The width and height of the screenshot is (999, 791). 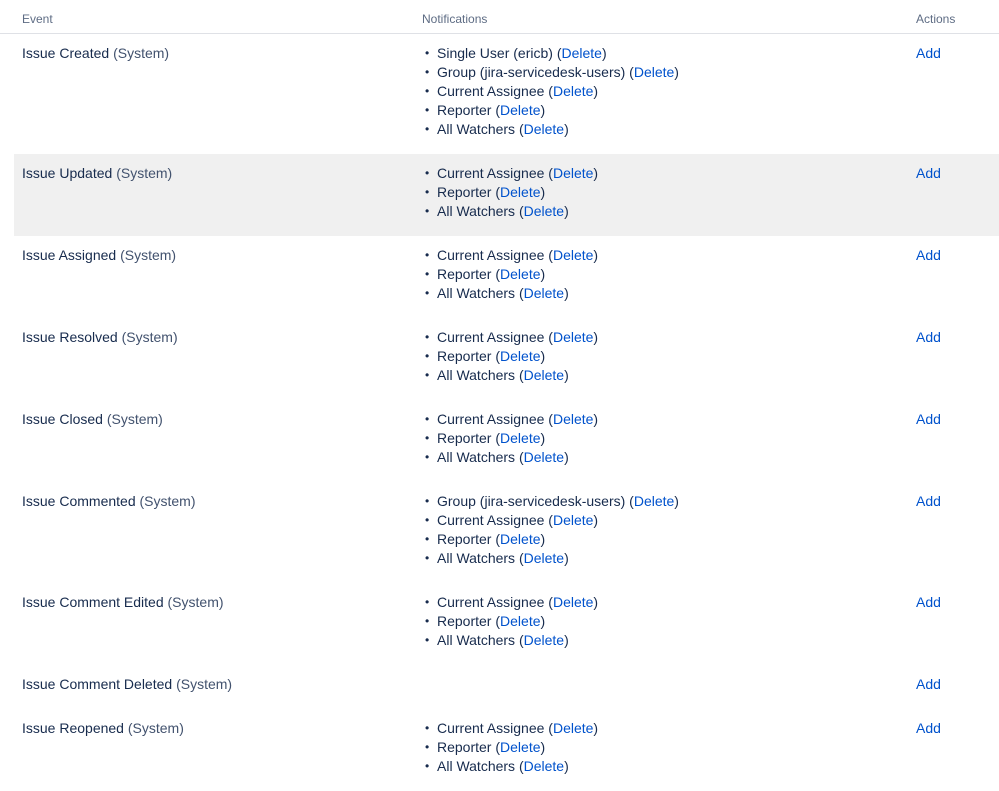 I want to click on event-cell: Issue Resolved (System), so click(x=100, y=337).